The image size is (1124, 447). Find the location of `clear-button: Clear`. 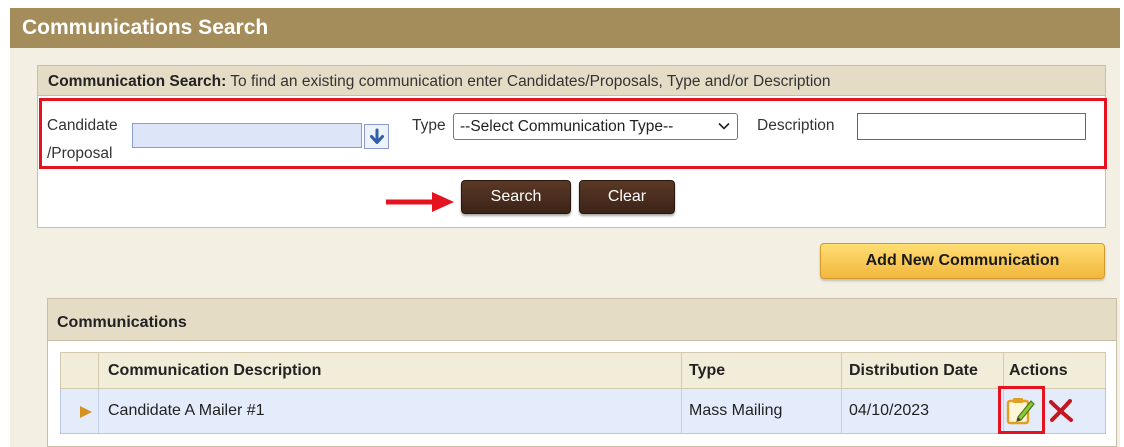

clear-button: Clear is located at coordinates (627, 197).